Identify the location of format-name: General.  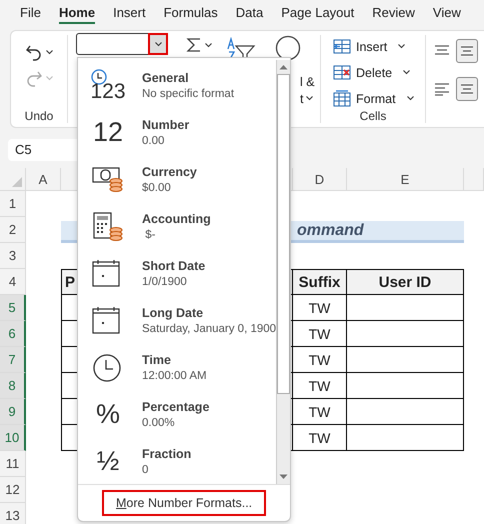
(166, 78).